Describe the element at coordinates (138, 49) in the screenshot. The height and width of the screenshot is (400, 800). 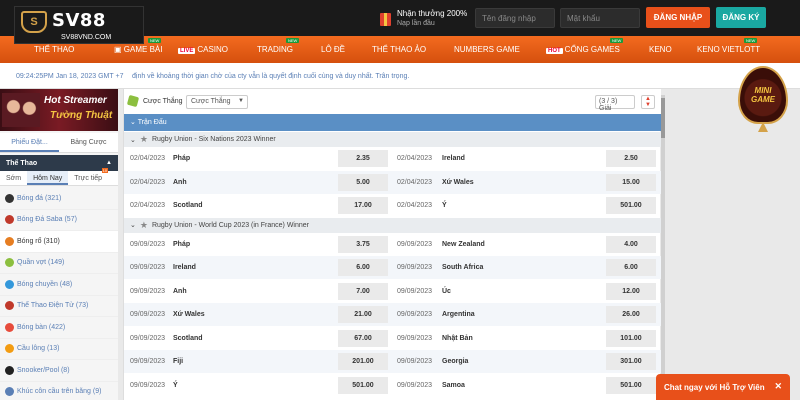
I see `nav-item-card-games: ▣ GAME BÀI` at that location.